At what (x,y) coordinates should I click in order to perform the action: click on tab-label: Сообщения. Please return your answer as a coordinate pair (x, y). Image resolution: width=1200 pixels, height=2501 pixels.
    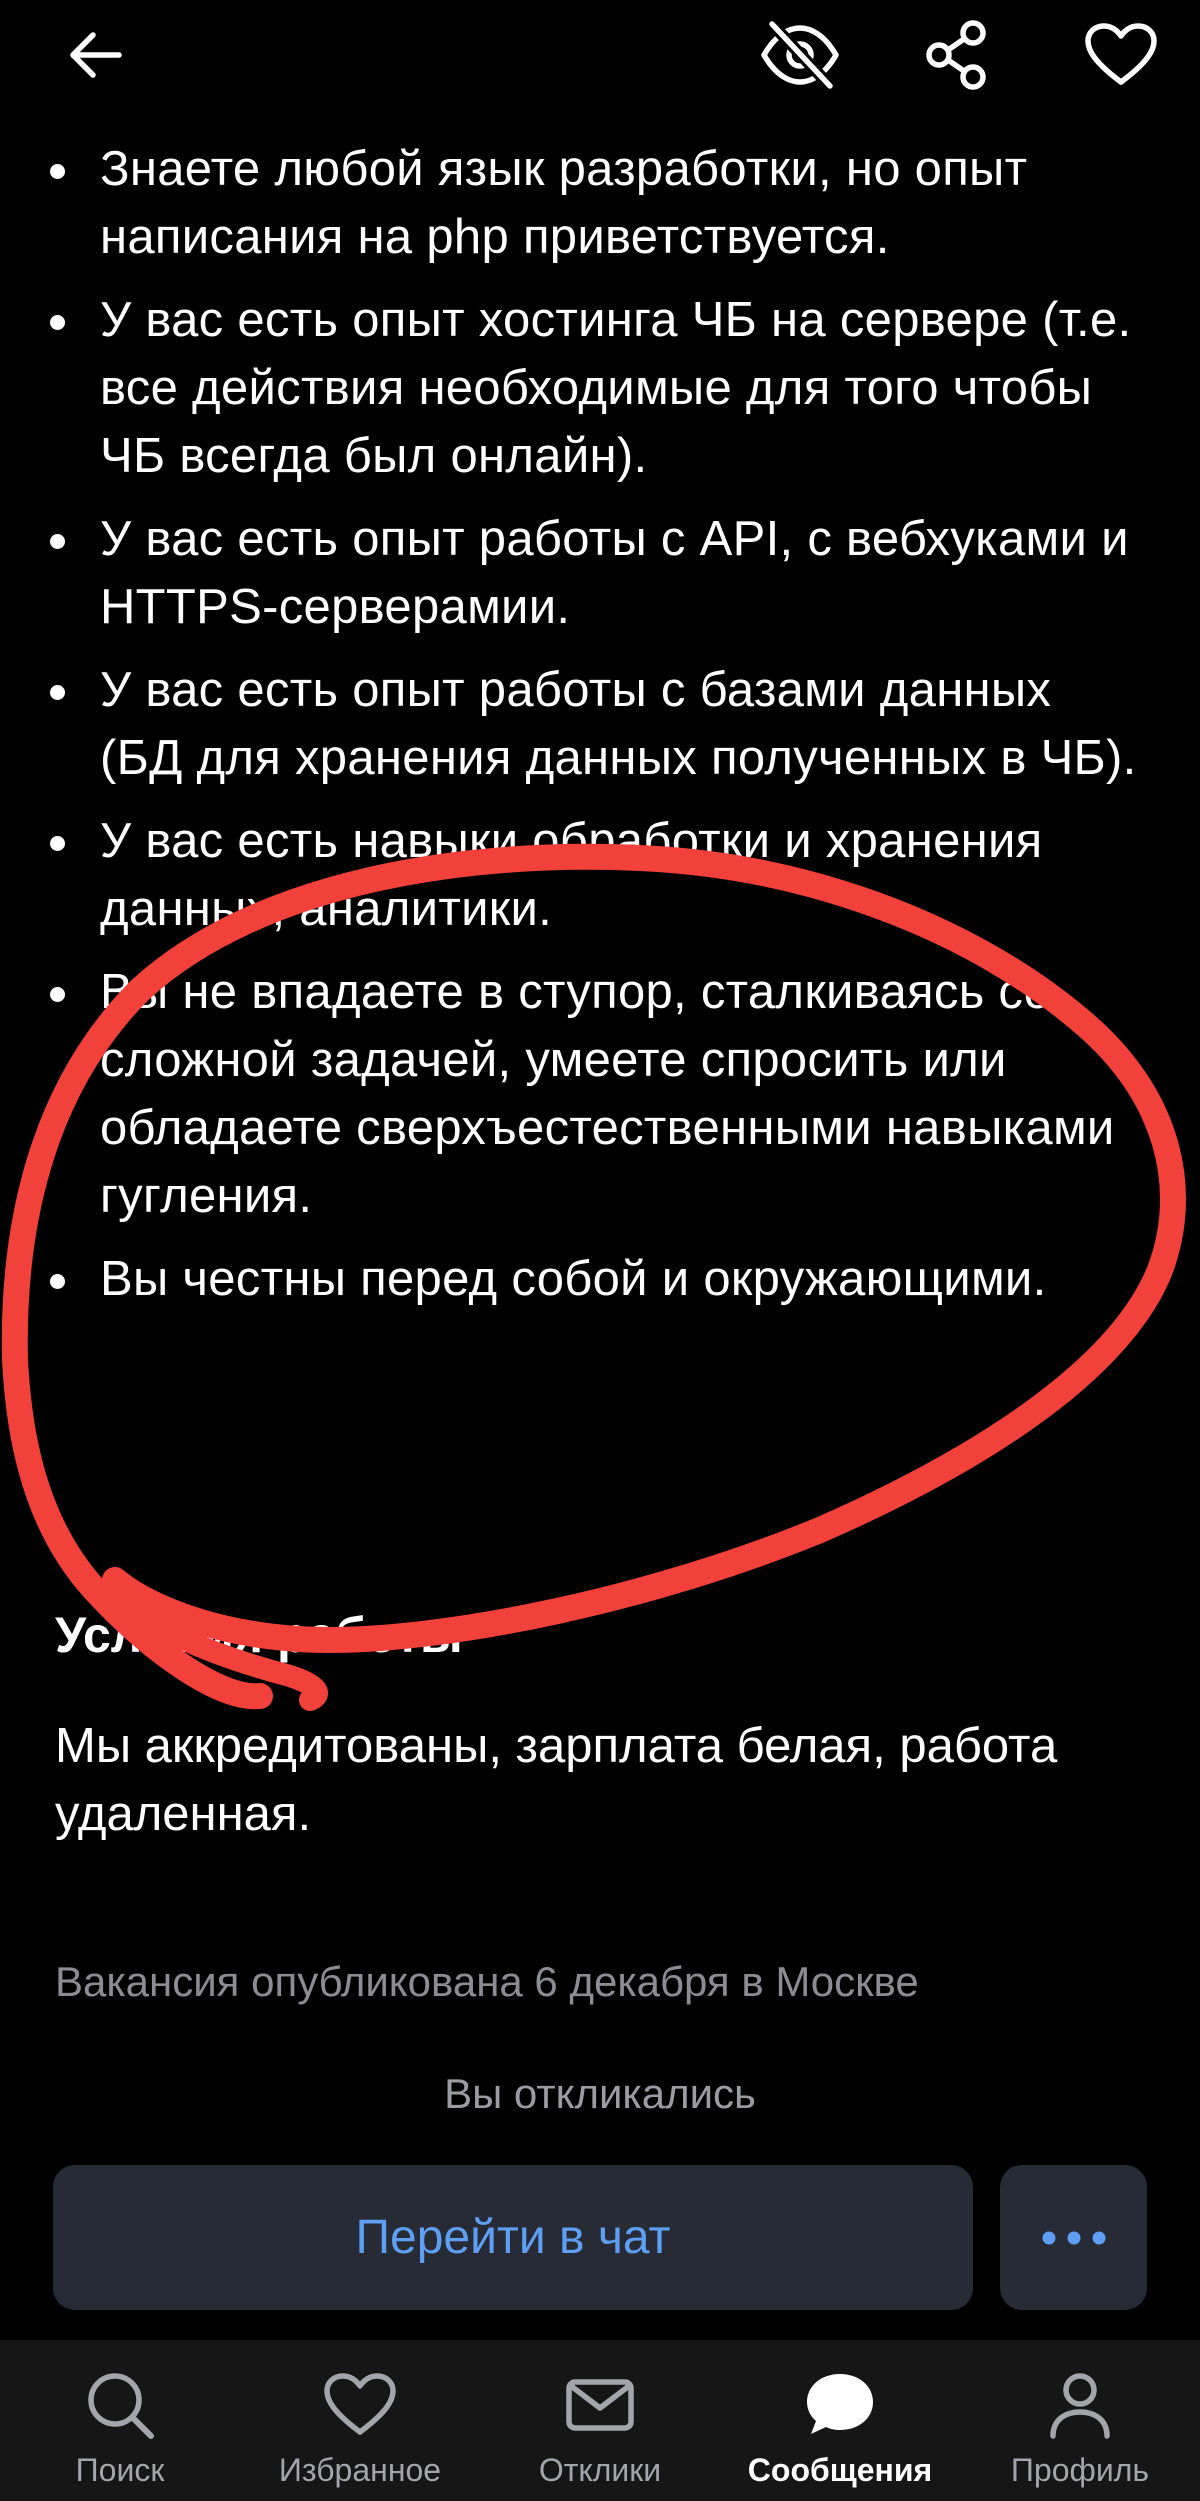
    Looking at the image, I should click on (840, 2470).